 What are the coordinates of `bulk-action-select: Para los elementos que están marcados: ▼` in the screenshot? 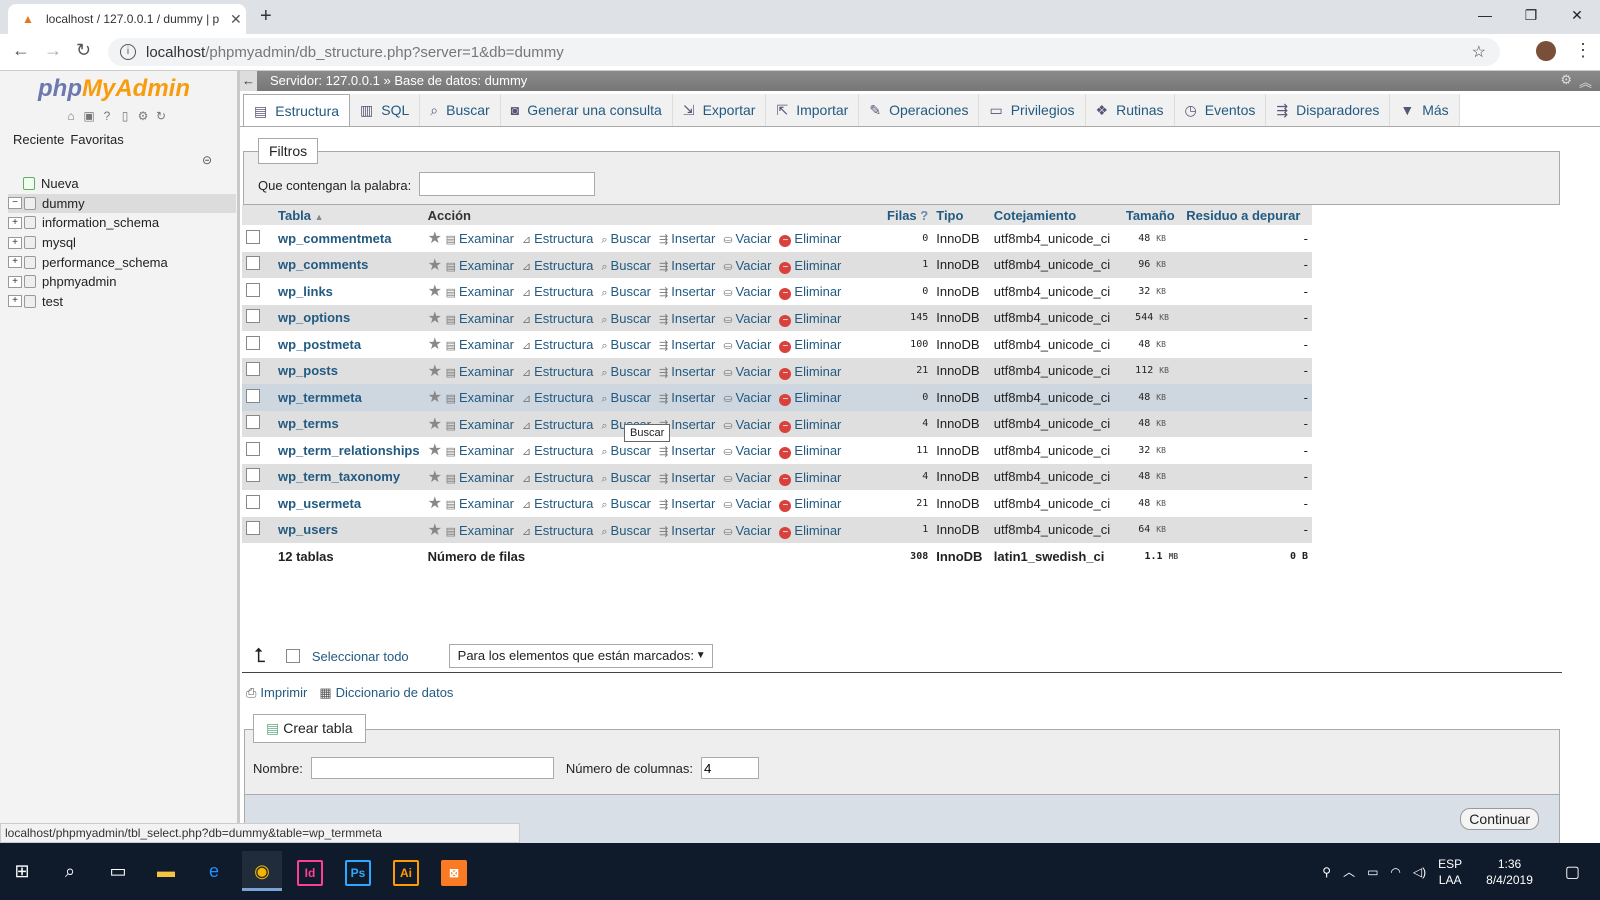 It's located at (580, 656).